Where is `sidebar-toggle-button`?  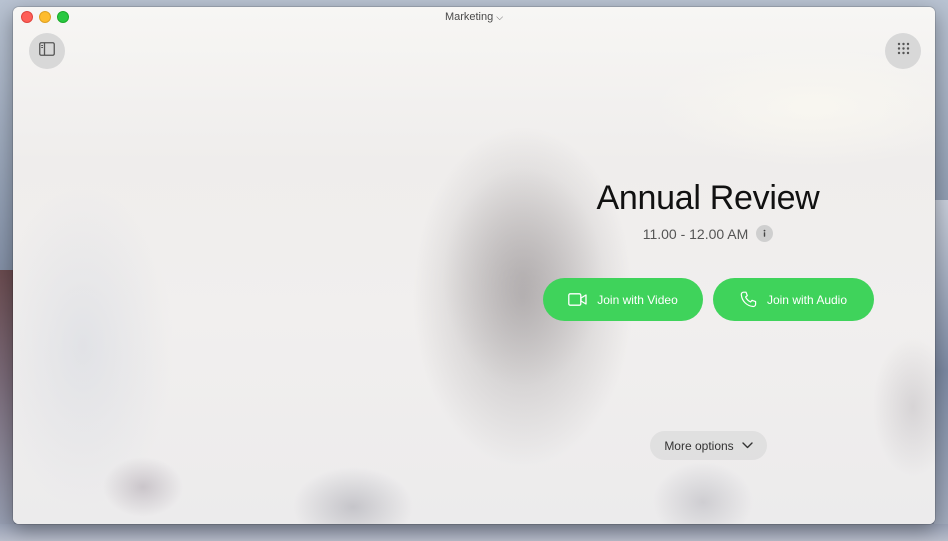 sidebar-toggle-button is located at coordinates (47, 51).